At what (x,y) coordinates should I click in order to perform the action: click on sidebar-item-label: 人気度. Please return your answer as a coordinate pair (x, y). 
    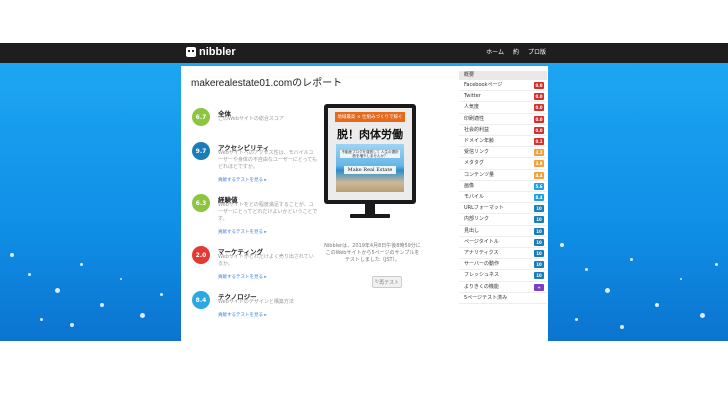
    Looking at the image, I should click on (472, 107).